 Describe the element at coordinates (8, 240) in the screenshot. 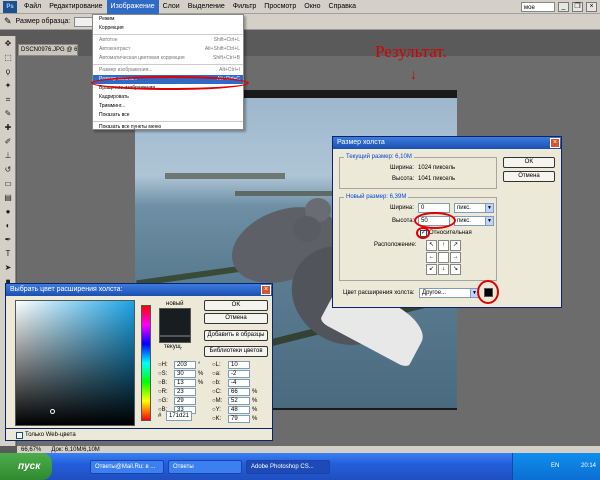

I see `pen-tool-icon: ✒` at that location.